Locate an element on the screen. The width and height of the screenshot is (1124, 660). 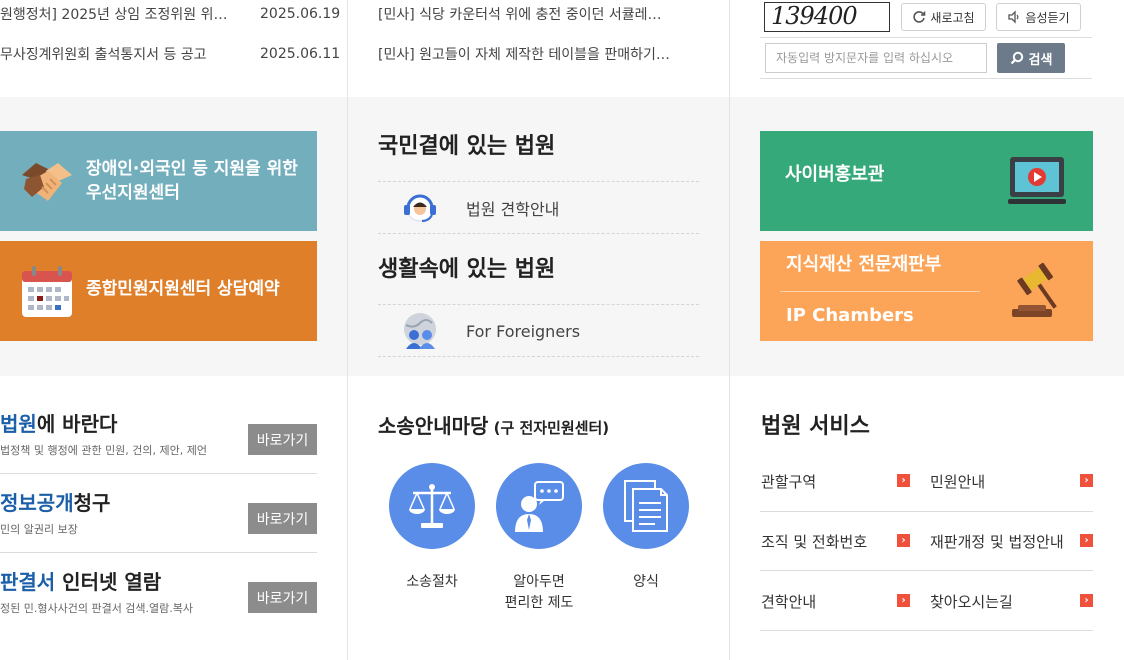
notice-date: 2025.06.11 is located at coordinates (300, 54).